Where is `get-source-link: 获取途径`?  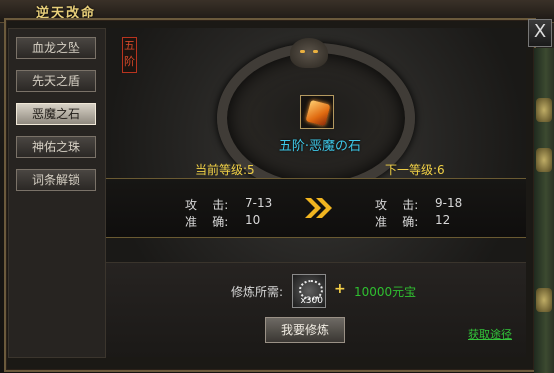
get-source-link: 获取途径 is located at coordinates (490, 334).